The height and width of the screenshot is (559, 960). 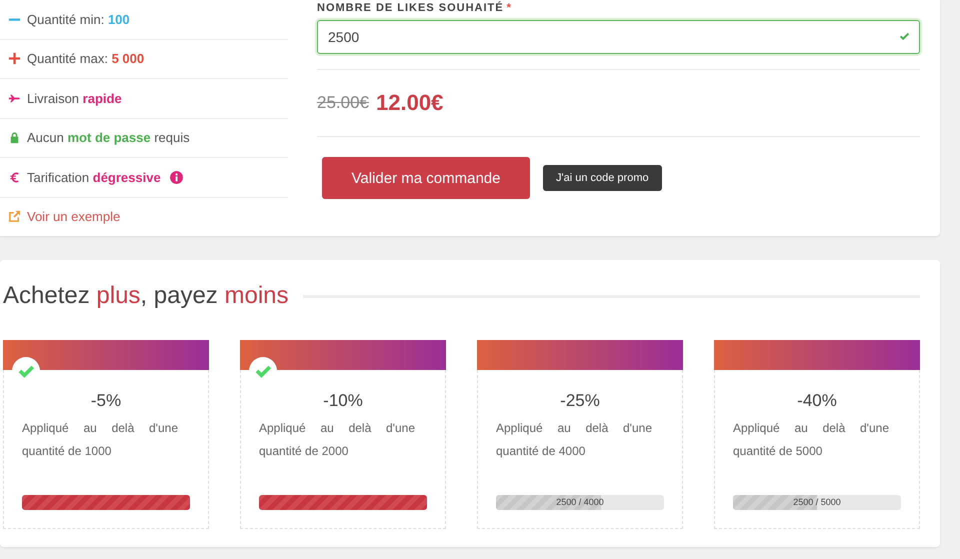 What do you see at coordinates (14, 137) in the screenshot?
I see `lock-icon` at bounding box center [14, 137].